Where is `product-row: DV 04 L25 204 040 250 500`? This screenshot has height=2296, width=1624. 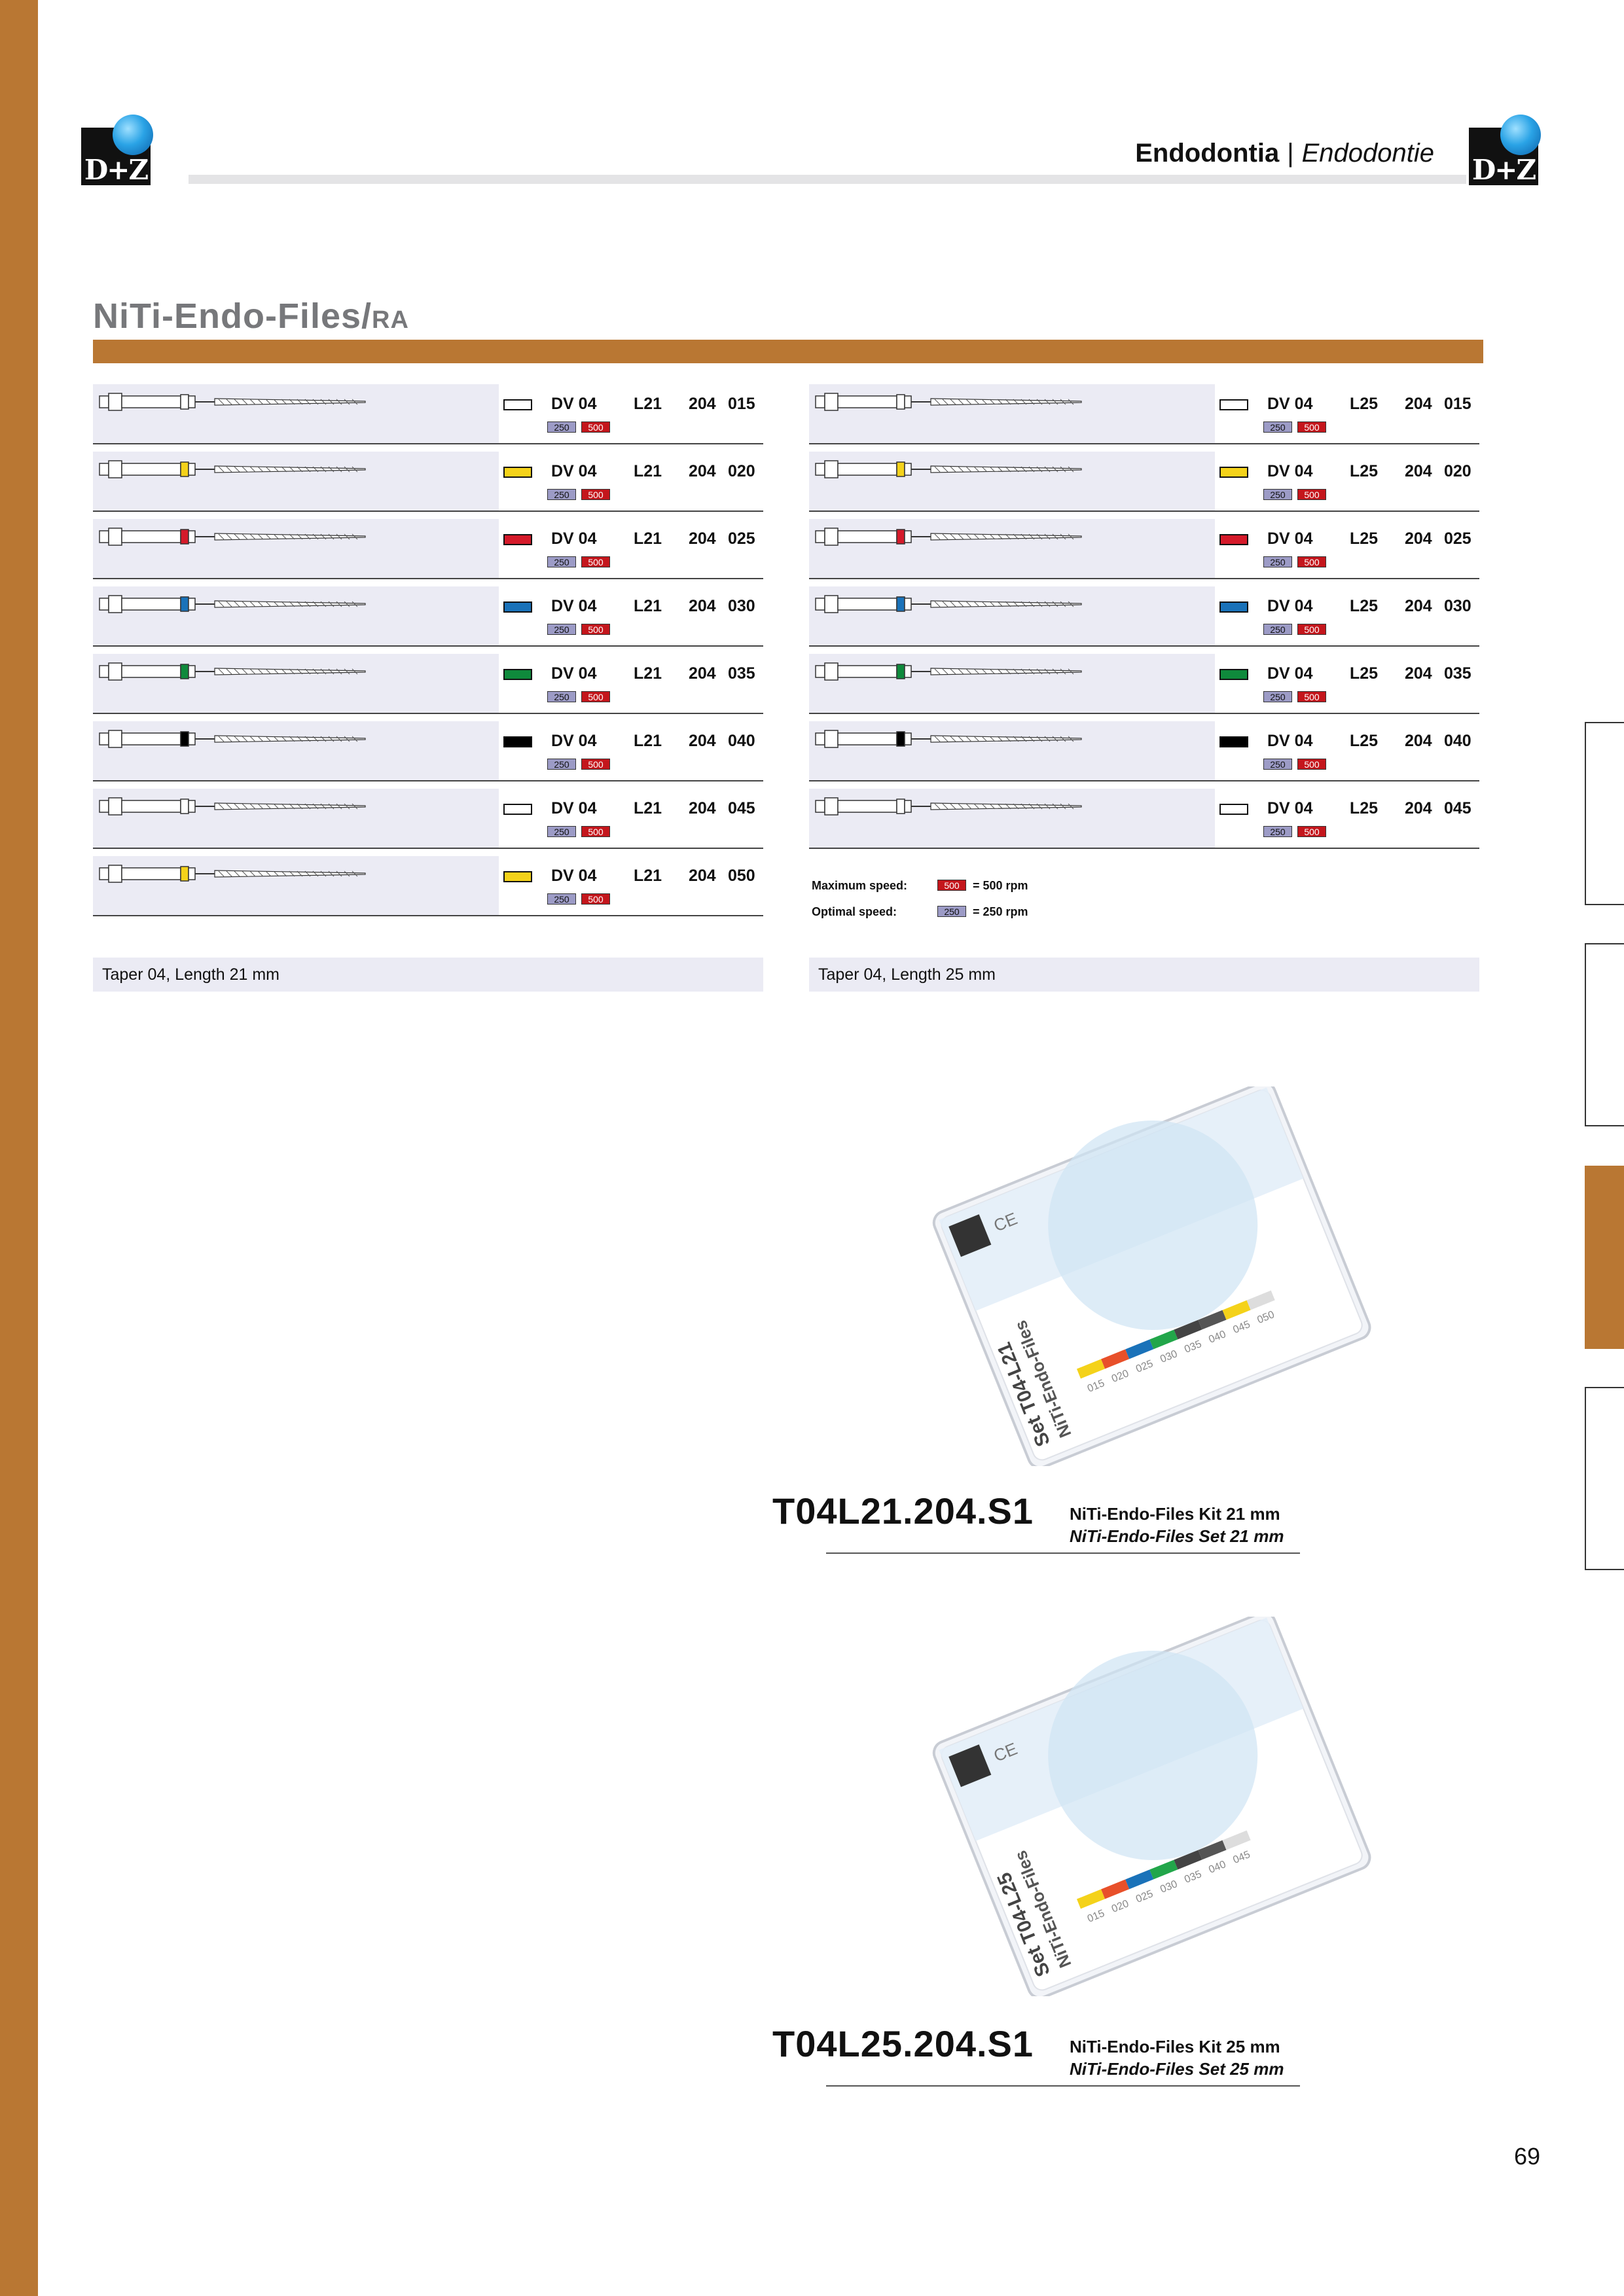 product-row: DV 04 L25 204 040 250 500 is located at coordinates (1144, 751).